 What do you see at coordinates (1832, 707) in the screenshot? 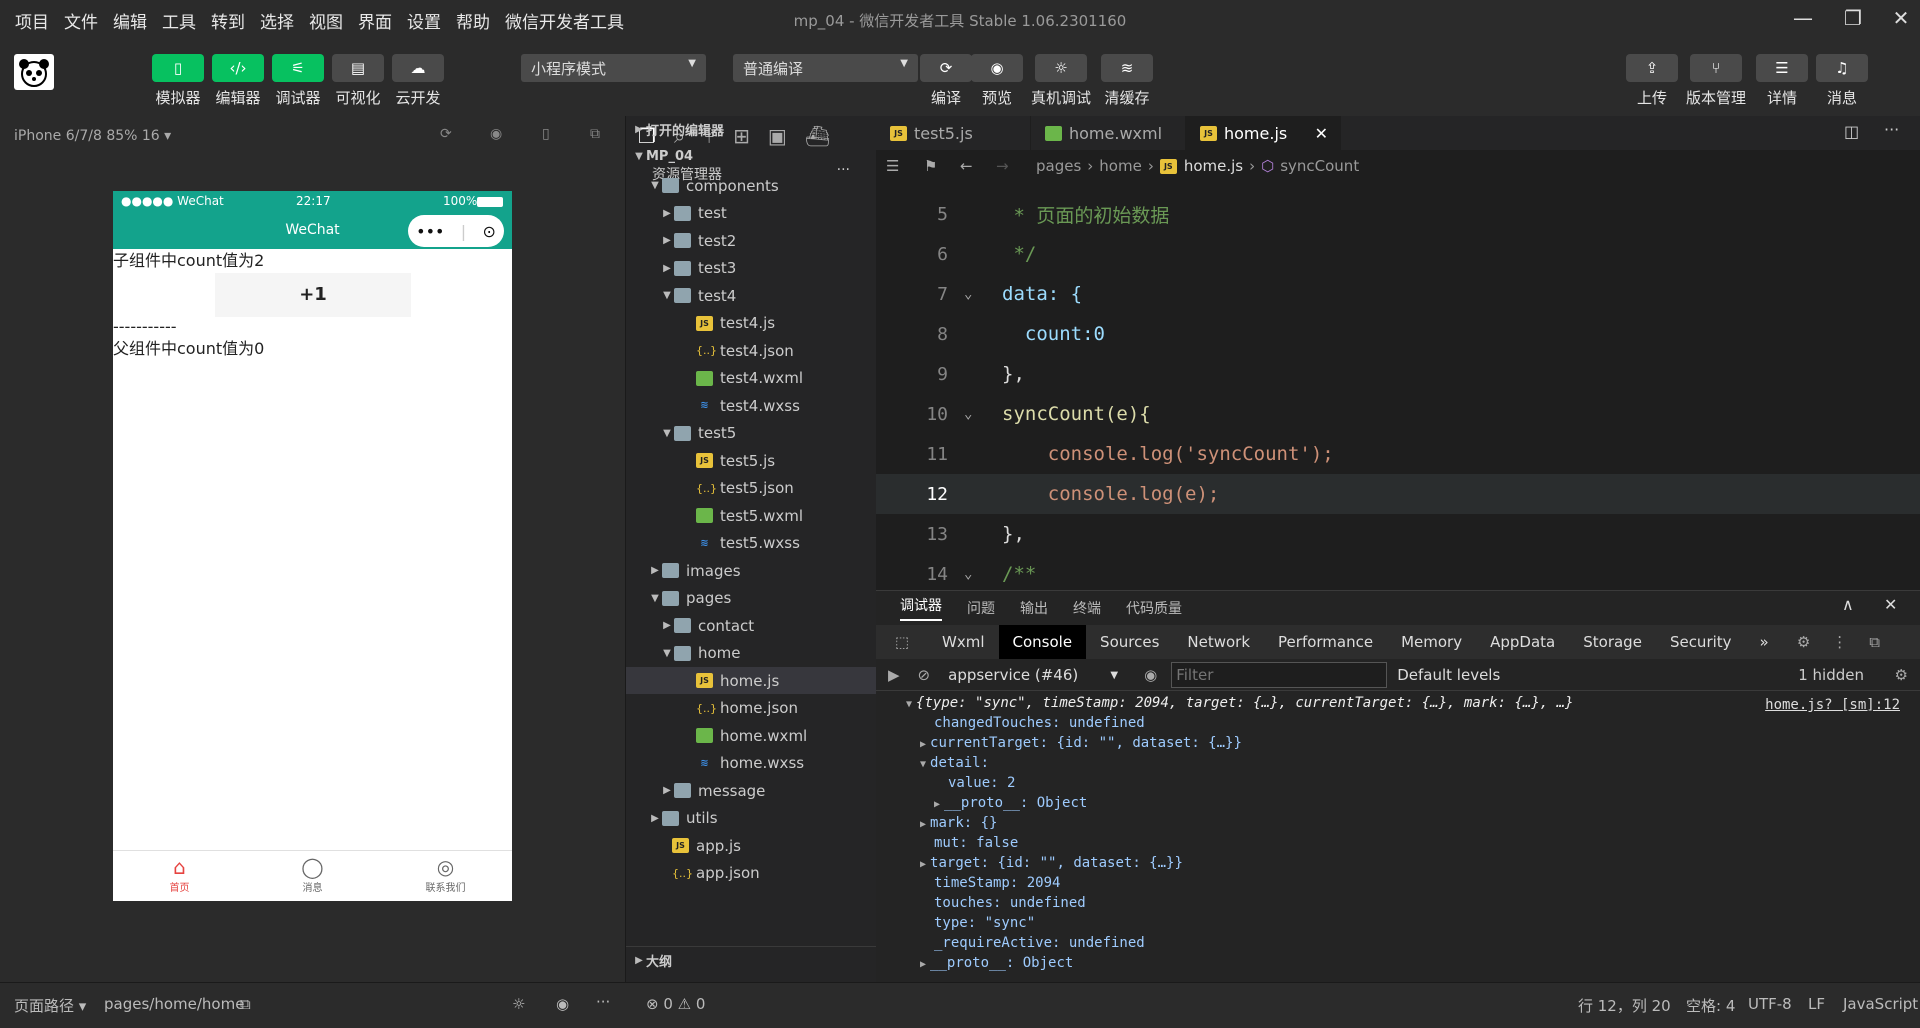
I see `source-link: home.js? [sm]:12` at bounding box center [1832, 707].